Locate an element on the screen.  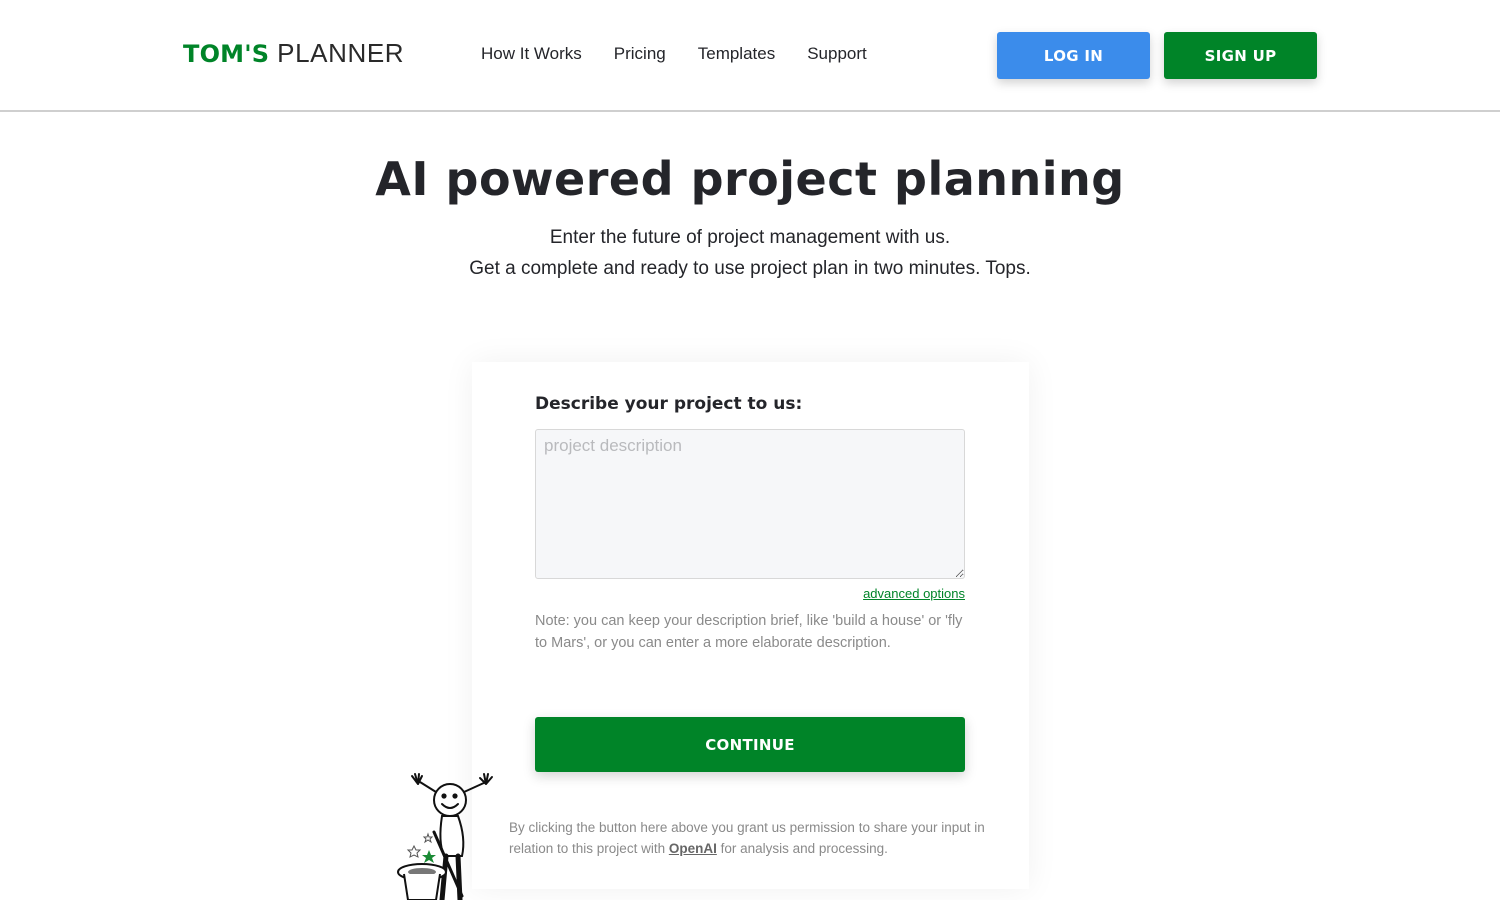
continue-button: CONTINUE is located at coordinates (750, 744).